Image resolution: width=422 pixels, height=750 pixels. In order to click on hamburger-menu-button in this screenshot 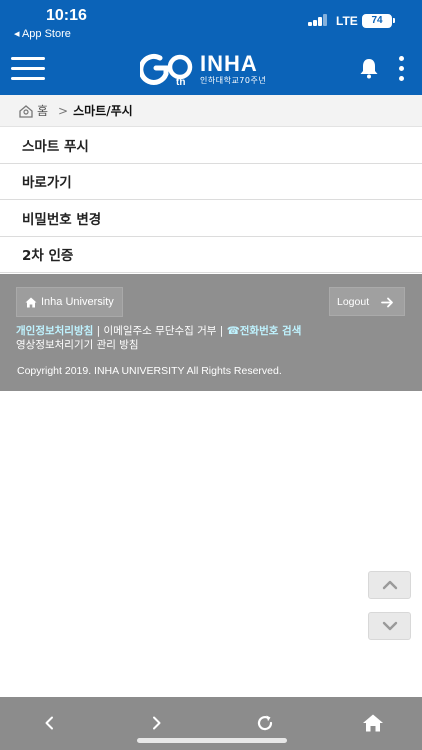, I will do `click(28, 69)`.